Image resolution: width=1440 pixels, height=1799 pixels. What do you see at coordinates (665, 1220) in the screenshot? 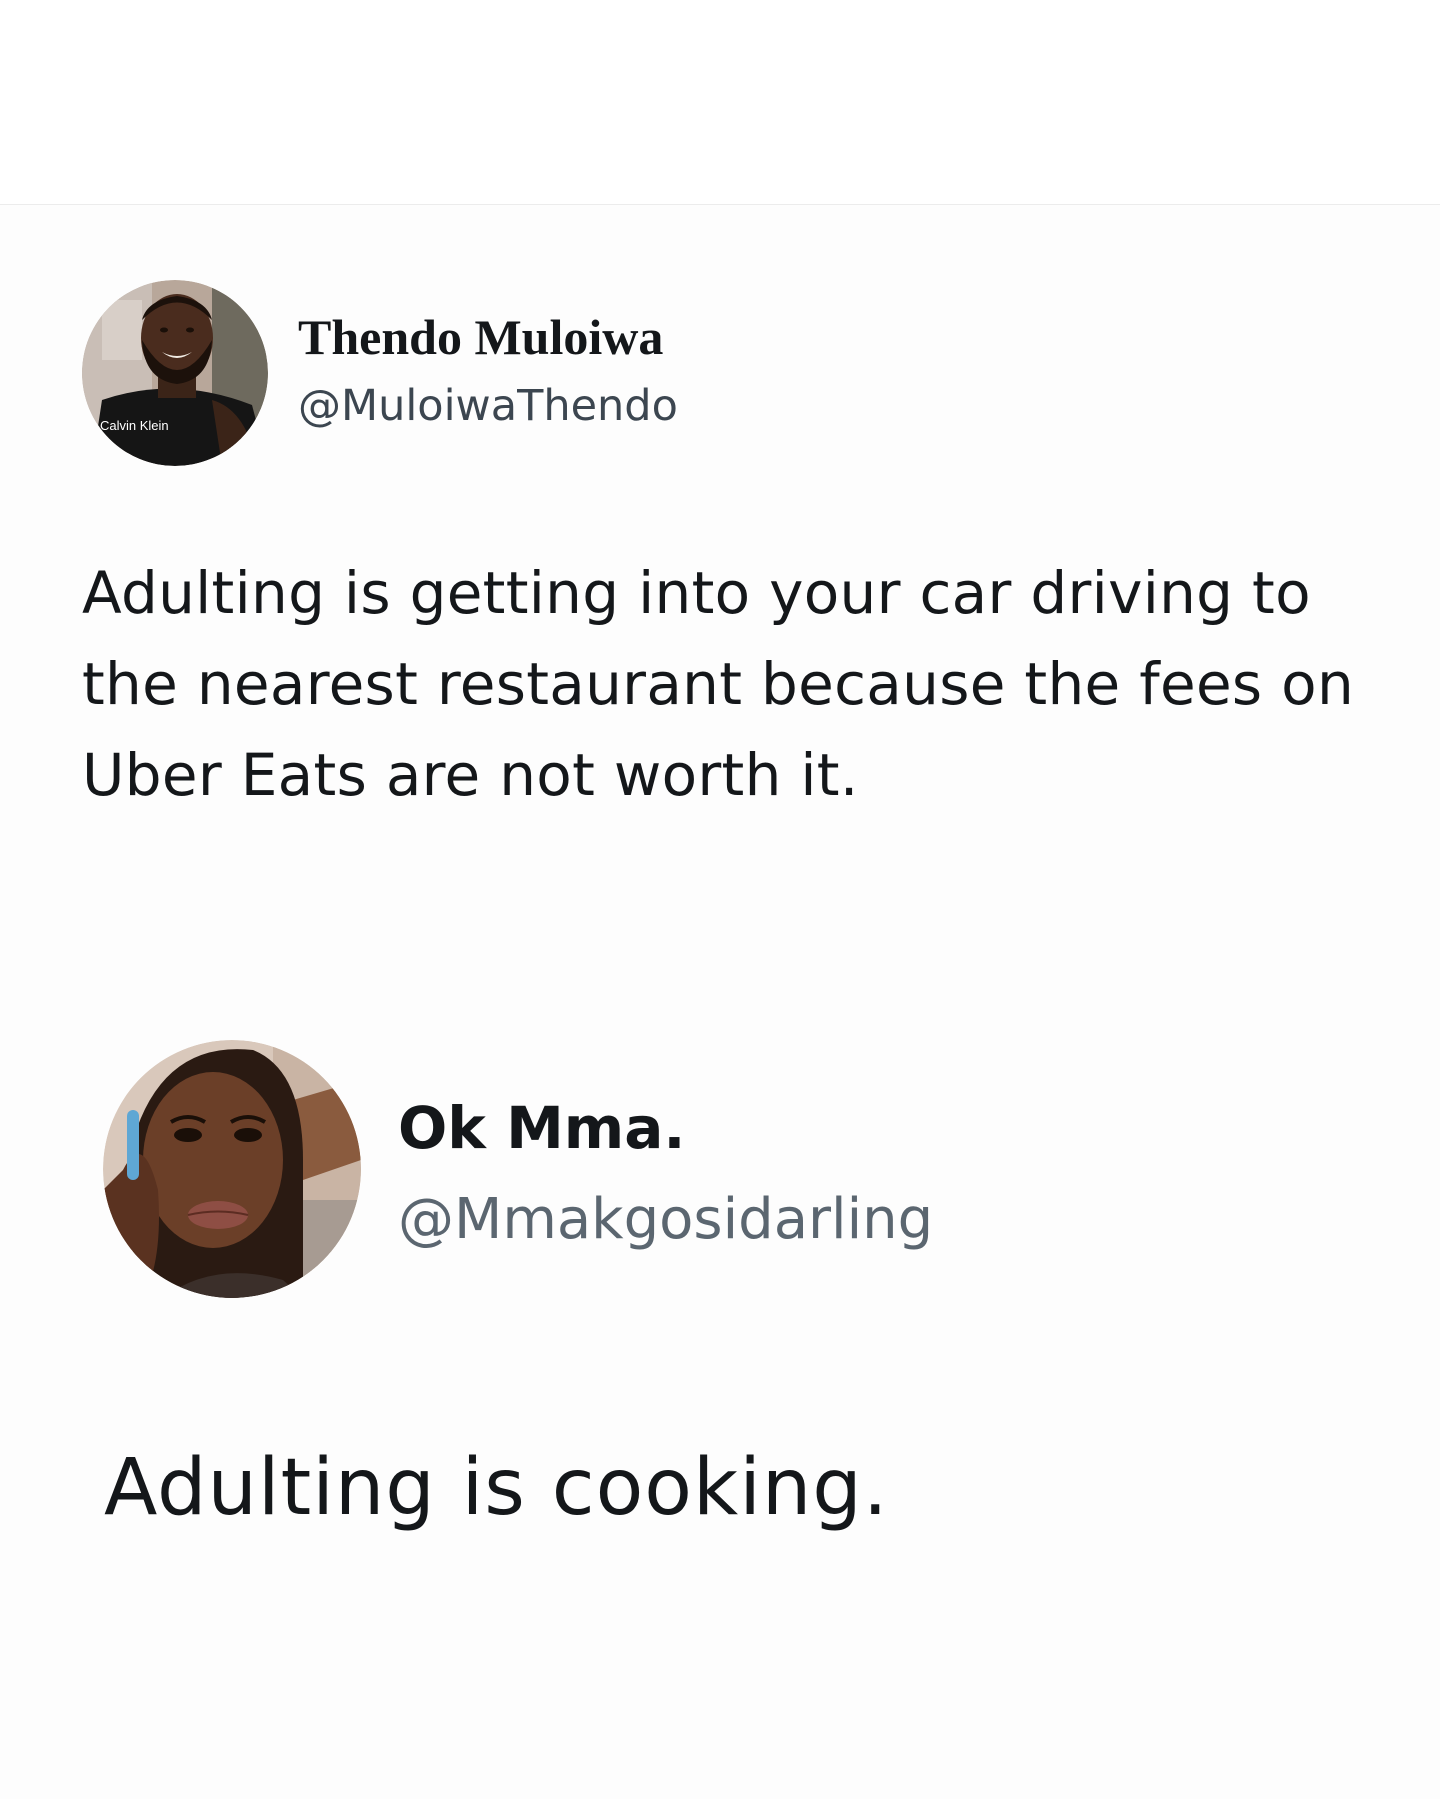
I see `user-handle: @Mmakgosidarling` at bounding box center [665, 1220].